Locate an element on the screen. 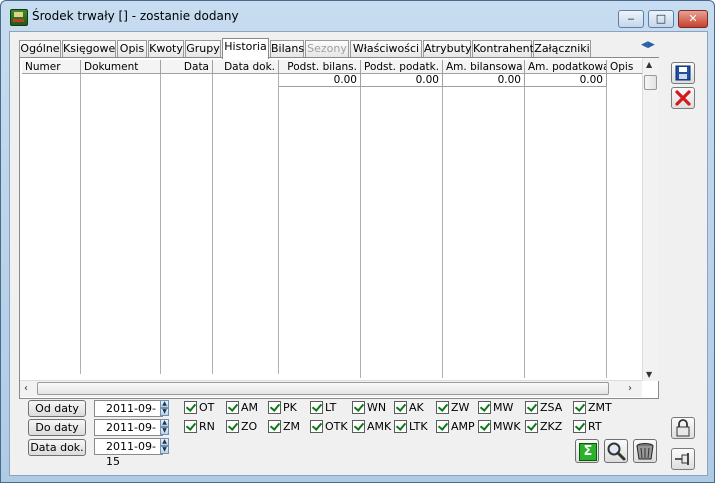  do-daty-input: 2011-09-15 is located at coordinates (128, 434).